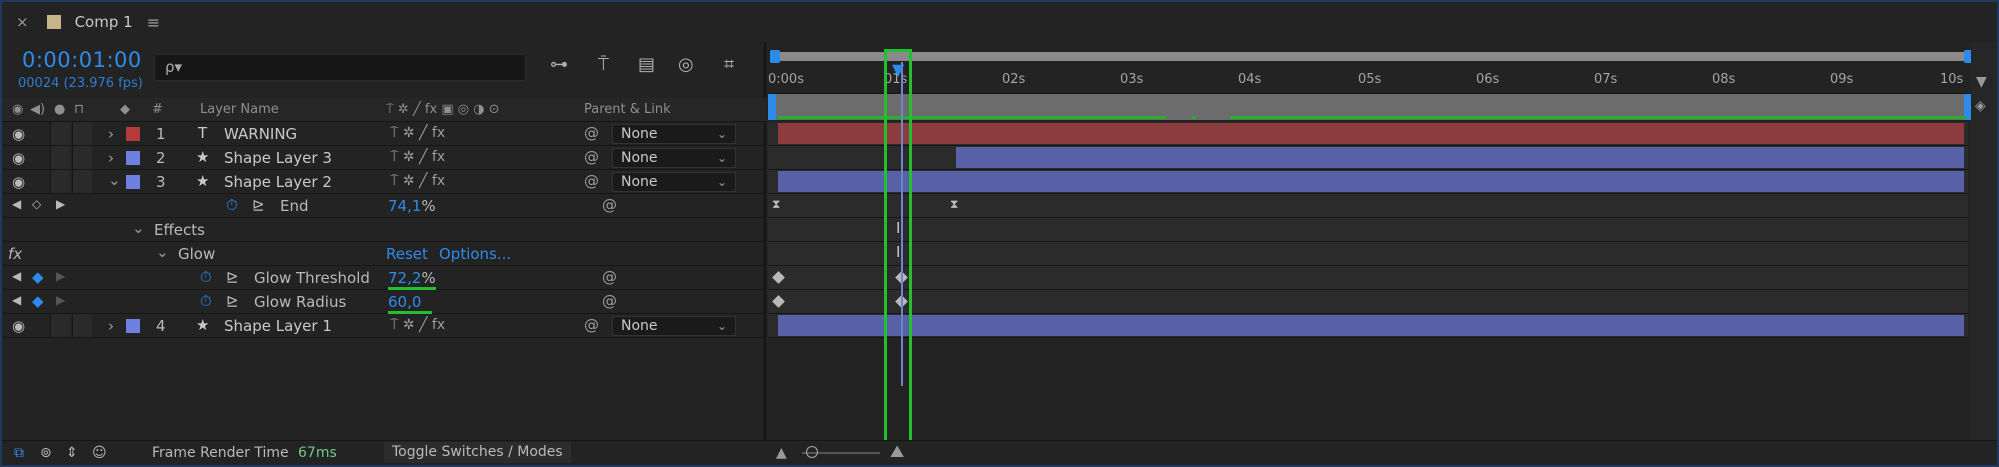  What do you see at coordinates (99, 453) in the screenshot?
I see `shy-icon: ☺` at bounding box center [99, 453].